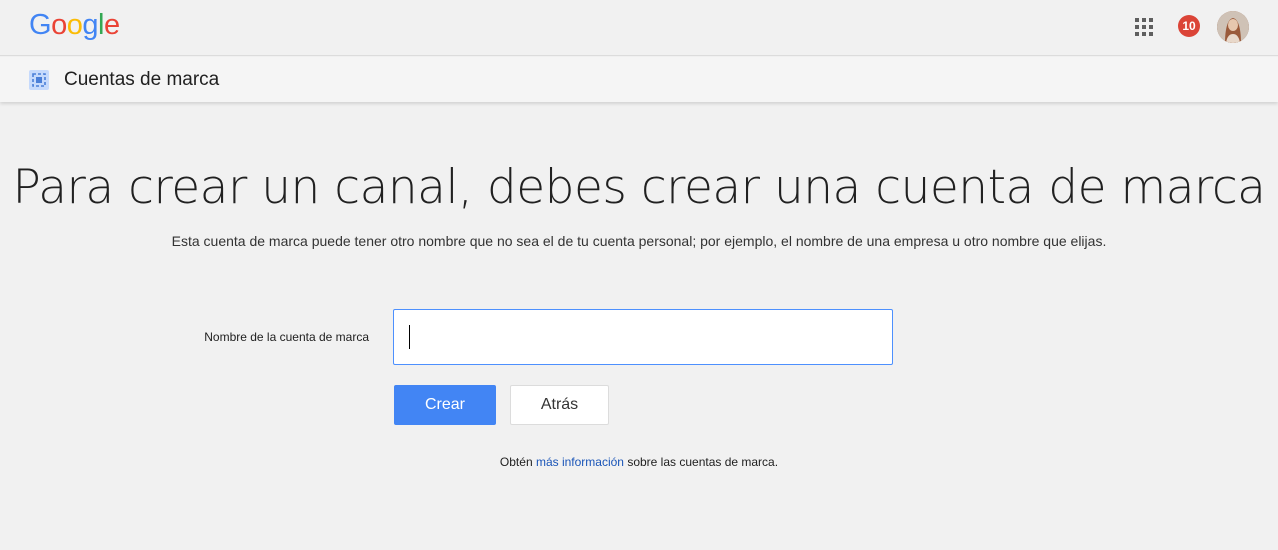 The image size is (1278, 550). I want to click on apps-grid-icon, so click(1144, 27).